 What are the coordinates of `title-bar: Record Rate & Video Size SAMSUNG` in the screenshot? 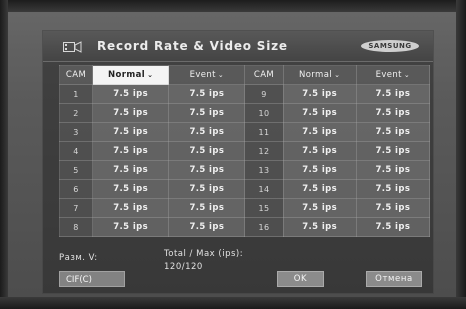 It's located at (238, 46).